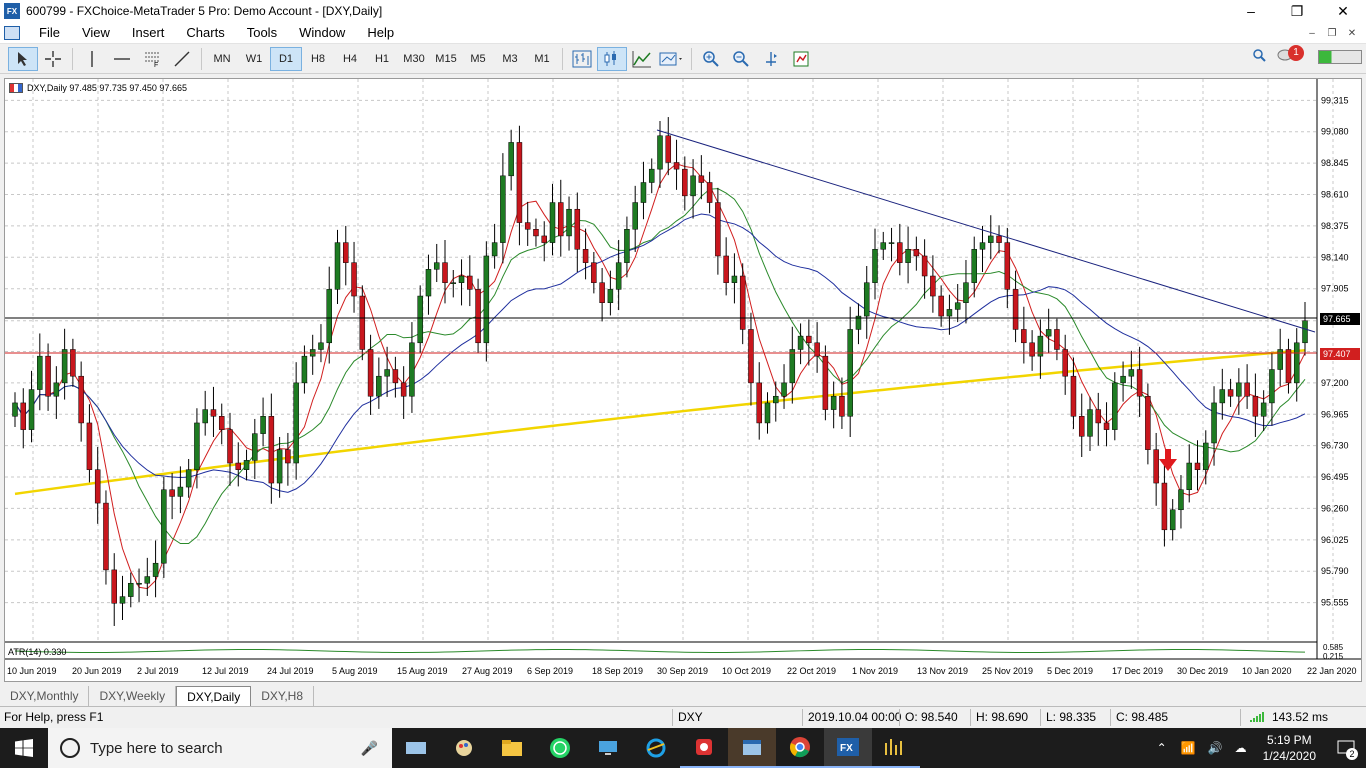 The image size is (1366, 768). Describe the element at coordinates (262, 32) in the screenshot. I see `menu-tools: Tools` at that location.